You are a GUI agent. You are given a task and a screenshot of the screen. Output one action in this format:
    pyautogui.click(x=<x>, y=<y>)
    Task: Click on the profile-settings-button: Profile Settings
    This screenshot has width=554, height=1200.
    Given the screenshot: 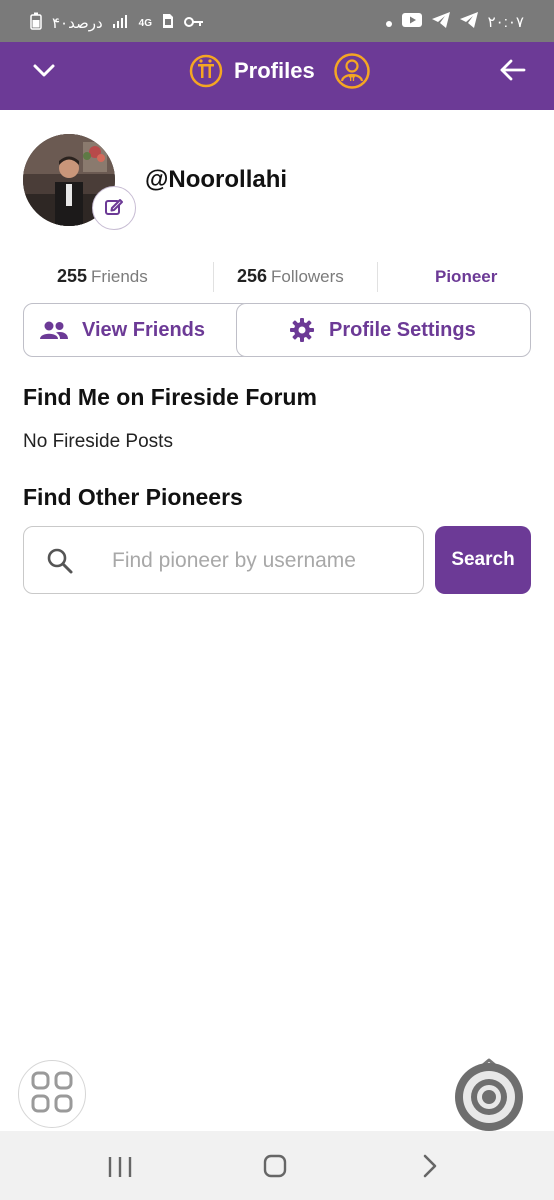 What is the action you would take?
    pyautogui.click(x=383, y=330)
    